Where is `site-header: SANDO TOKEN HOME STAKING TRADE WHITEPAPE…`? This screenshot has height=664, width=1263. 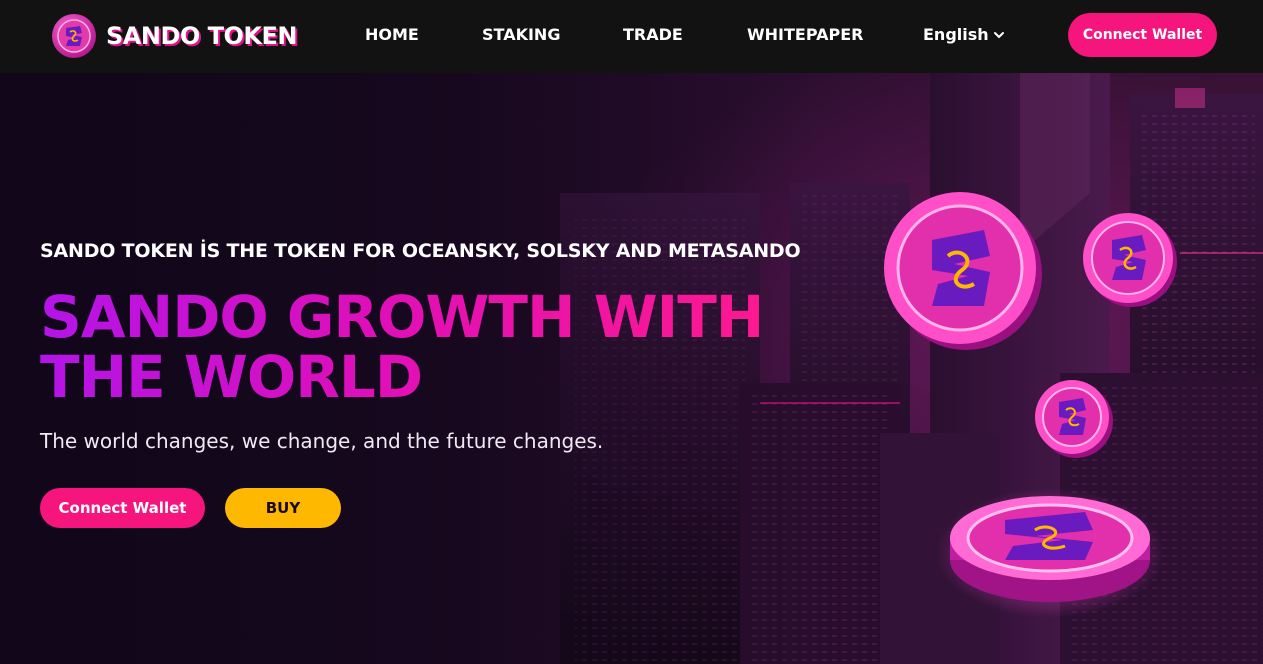
site-header: SANDO TOKEN HOME STAKING TRADE WHITEPAPE… is located at coordinates (631, 36).